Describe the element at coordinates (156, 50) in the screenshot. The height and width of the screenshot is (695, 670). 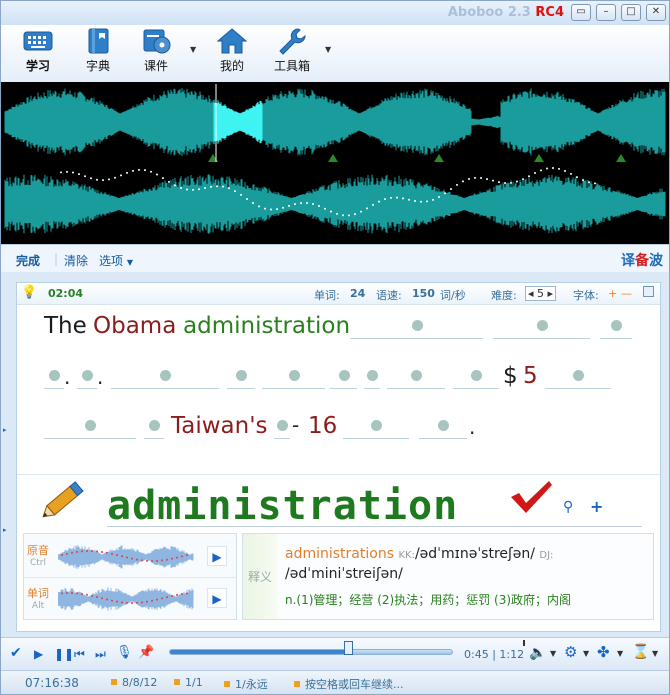
I see `toolbar-courseware-button: 课件` at that location.